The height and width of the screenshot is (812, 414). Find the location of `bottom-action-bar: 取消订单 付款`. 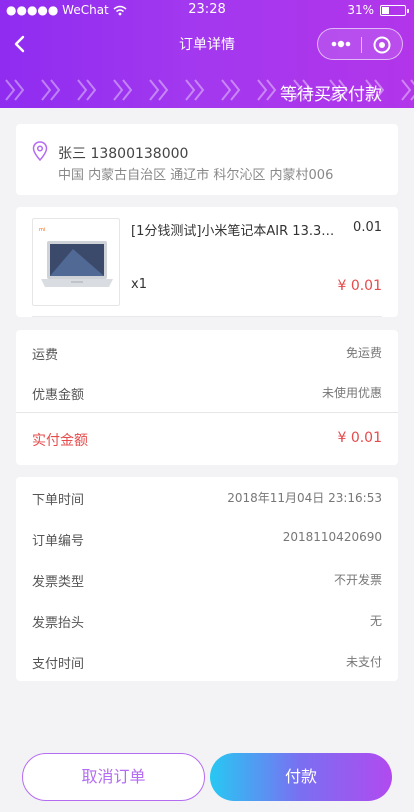

bottom-action-bar: 取消订单 付款 is located at coordinates (207, 776).